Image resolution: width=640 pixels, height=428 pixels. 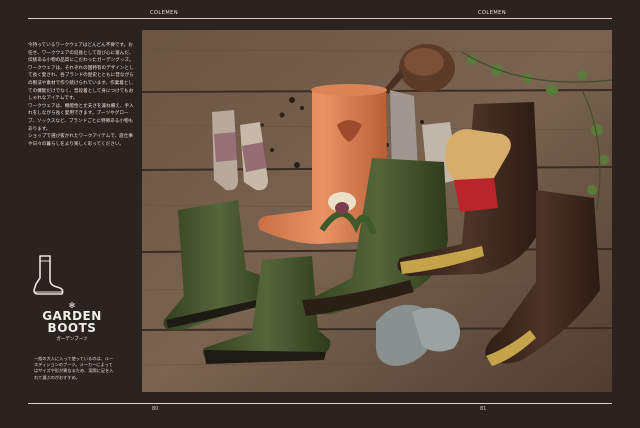 What do you see at coordinates (320, 18) in the screenshot?
I see `top-rule` at bounding box center [320, 18].